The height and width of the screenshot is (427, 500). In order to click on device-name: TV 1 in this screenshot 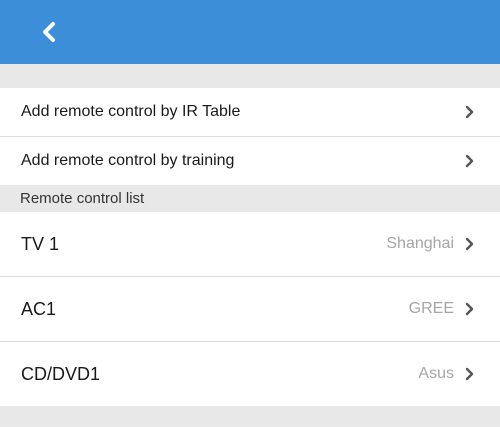, I will do `click(40, 243)`.